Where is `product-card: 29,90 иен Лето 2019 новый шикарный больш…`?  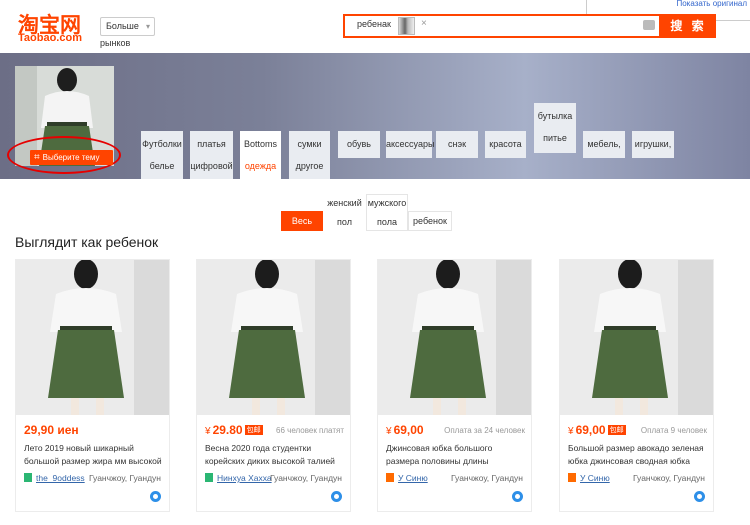 product-card: 29,90 иен Лето 2019 новый шикарный больш… is located at coordinates (92, 385).